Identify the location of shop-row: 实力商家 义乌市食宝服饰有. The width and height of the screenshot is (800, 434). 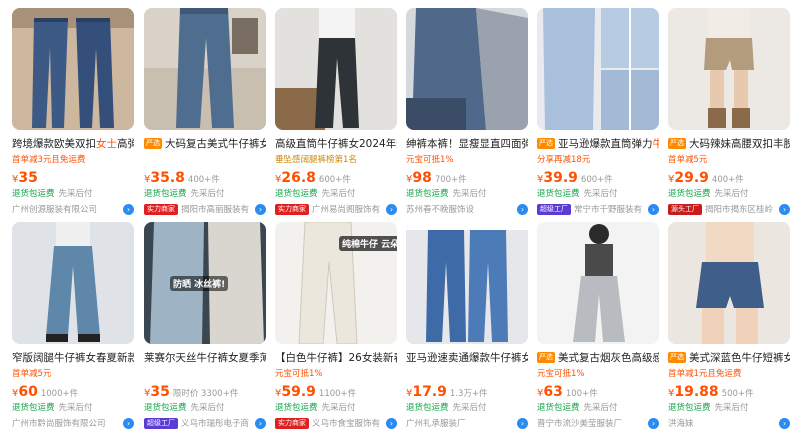
(336, 424).